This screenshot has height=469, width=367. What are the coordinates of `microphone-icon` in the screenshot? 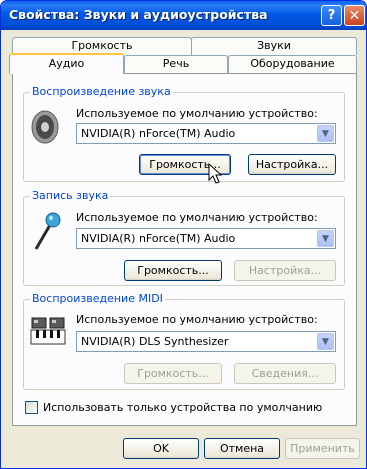 It's located at (47, 231).